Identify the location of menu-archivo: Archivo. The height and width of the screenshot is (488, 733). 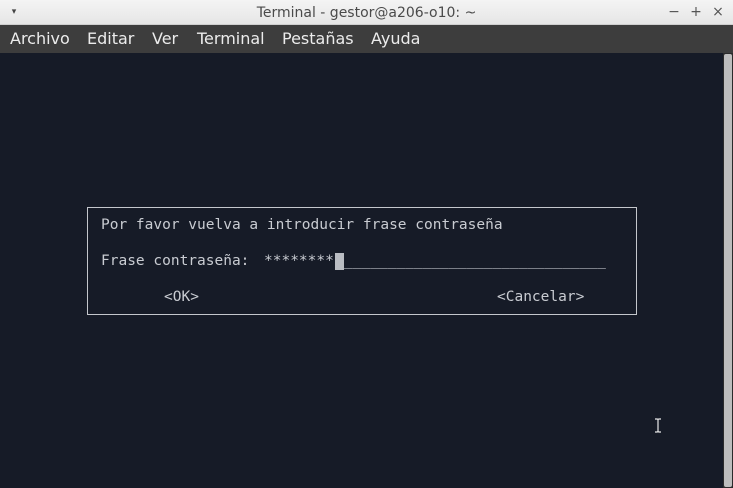
(40, 39).